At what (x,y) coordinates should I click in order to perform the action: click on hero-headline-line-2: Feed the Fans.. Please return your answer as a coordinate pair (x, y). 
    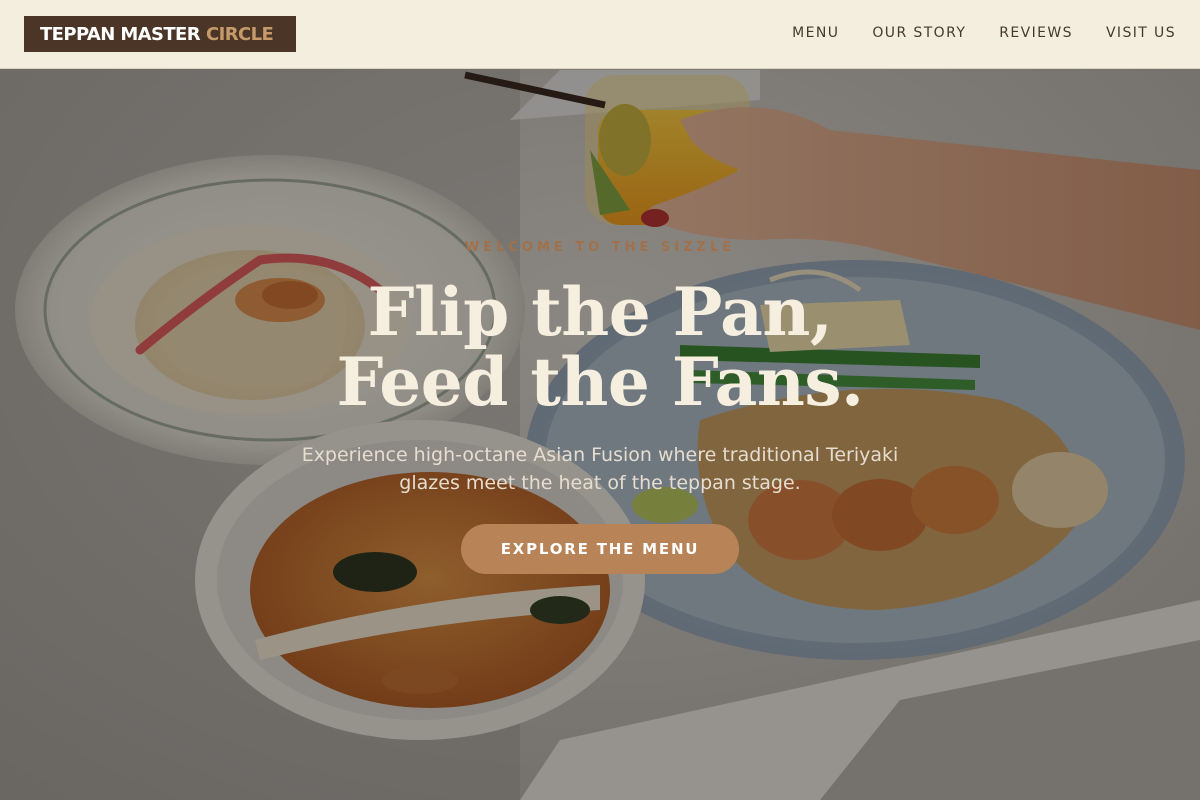
    Looking at the image, I should click on (600, 382).